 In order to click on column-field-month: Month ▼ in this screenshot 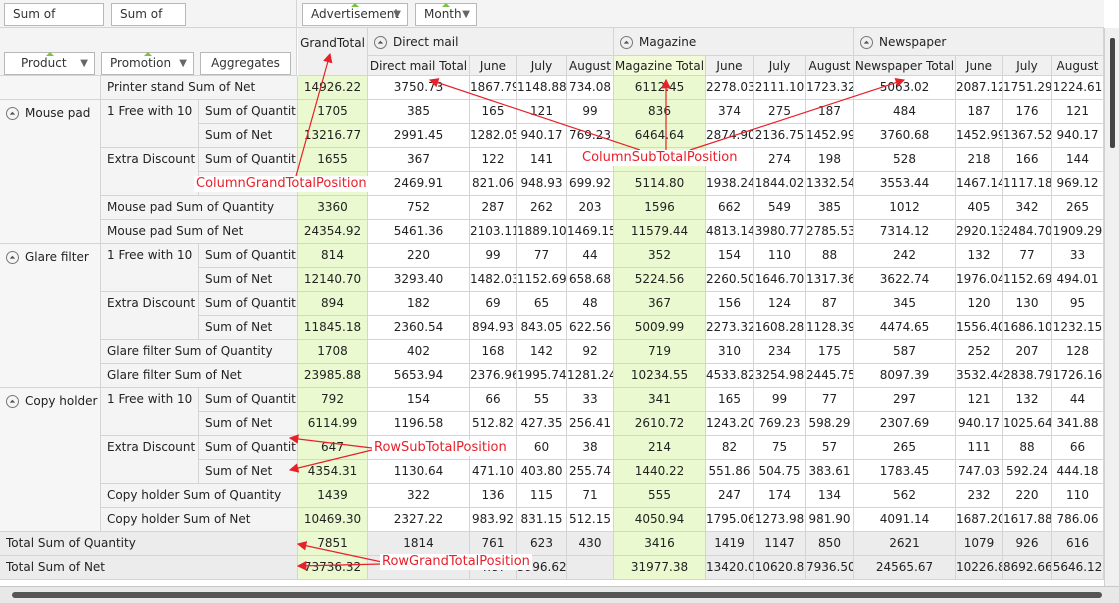, I will do `click(446, 14)`.